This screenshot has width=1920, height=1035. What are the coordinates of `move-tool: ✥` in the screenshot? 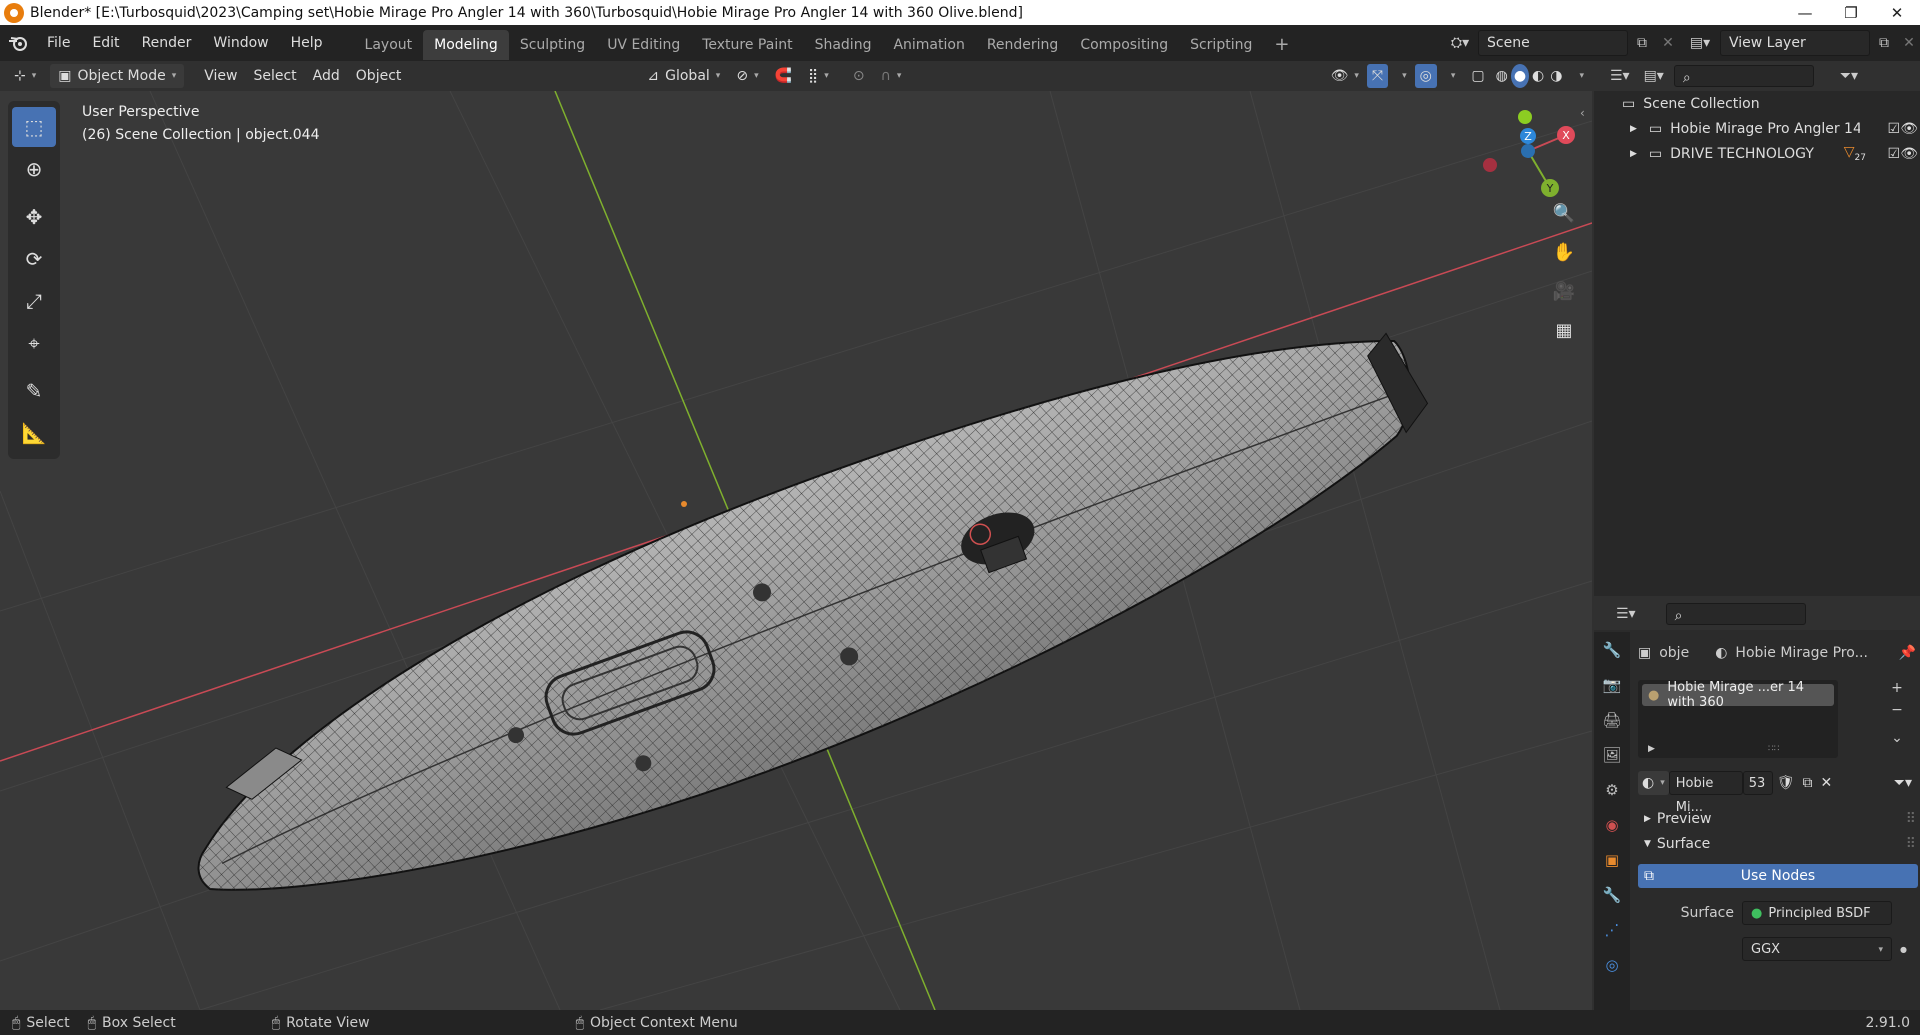 It's located at (34, 217).